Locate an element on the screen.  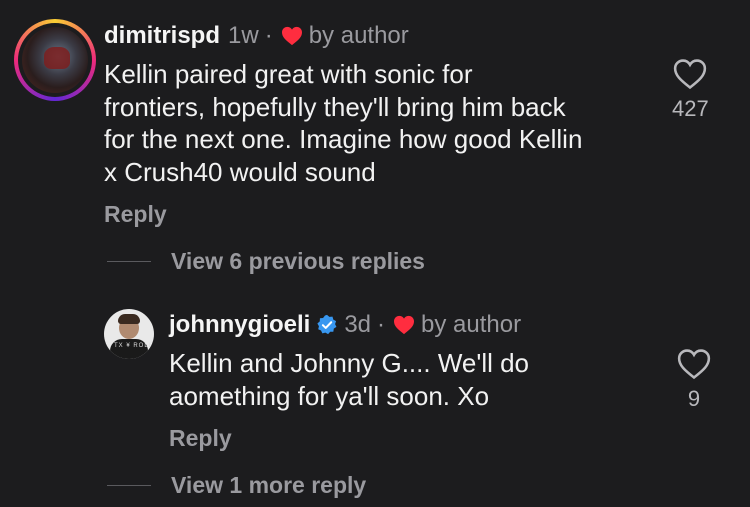
reply-text-line: aomething for ya'll soon. Xo is located at coordinates (329, 395).